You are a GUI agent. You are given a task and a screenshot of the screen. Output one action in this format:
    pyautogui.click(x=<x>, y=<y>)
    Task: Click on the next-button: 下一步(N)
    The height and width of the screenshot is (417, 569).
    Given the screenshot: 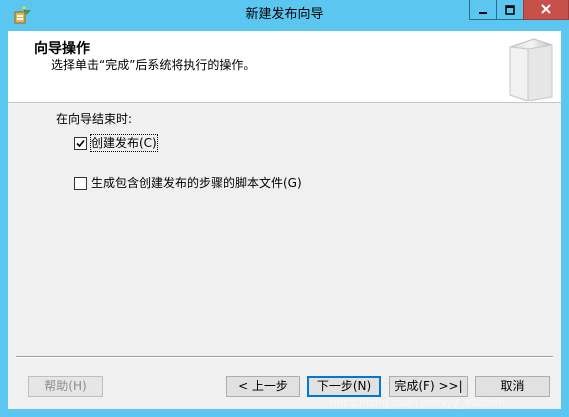 What is the action you would take?
    pyautogui.click(x=344, y=386)
    